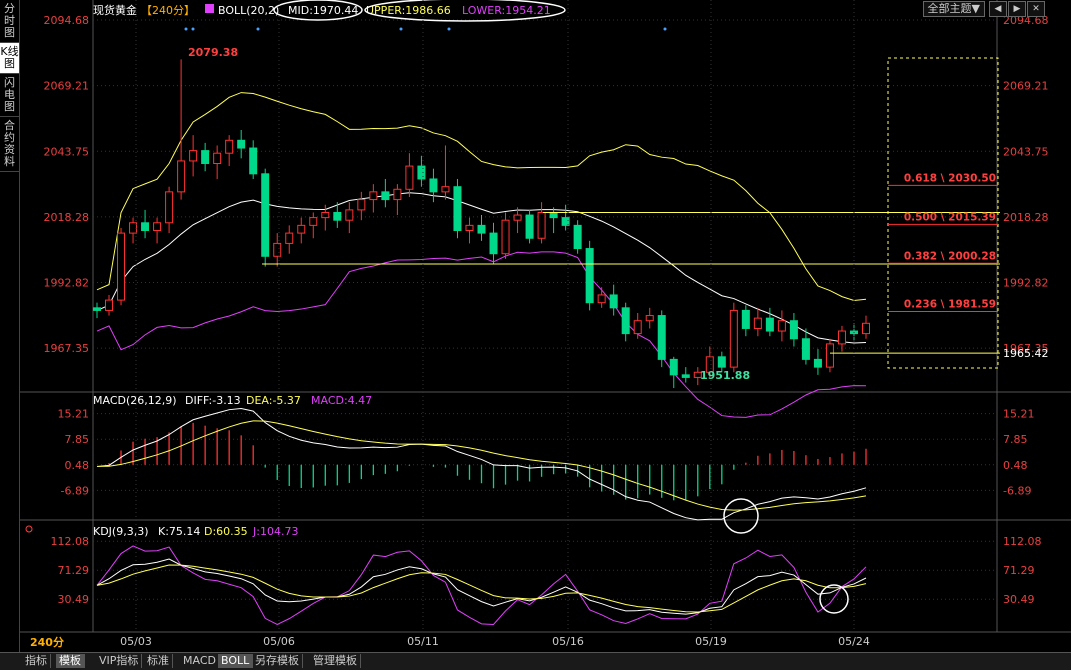 The width and height of the screenshot is (1071, 670). Describe the element at coordinates (568, 641) in the screenshot. I see `x-tick-label: 05/16` at that location.